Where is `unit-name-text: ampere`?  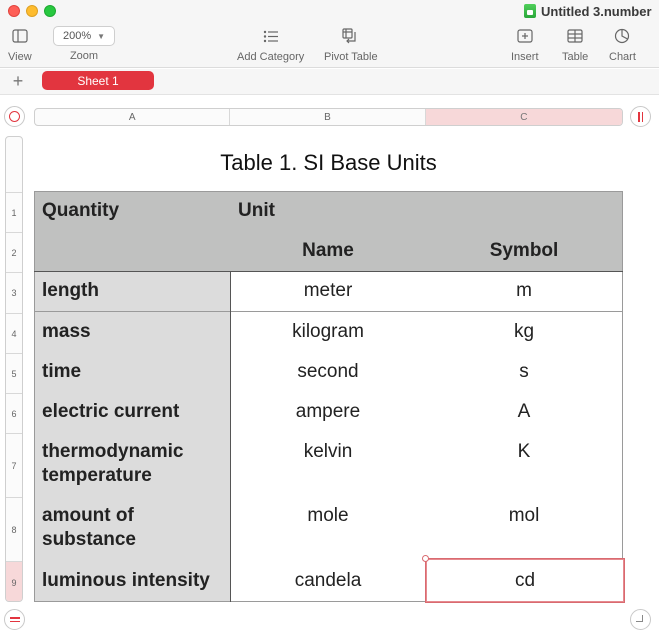
unit-name-text: ampere is located at coordinates (328, 411).